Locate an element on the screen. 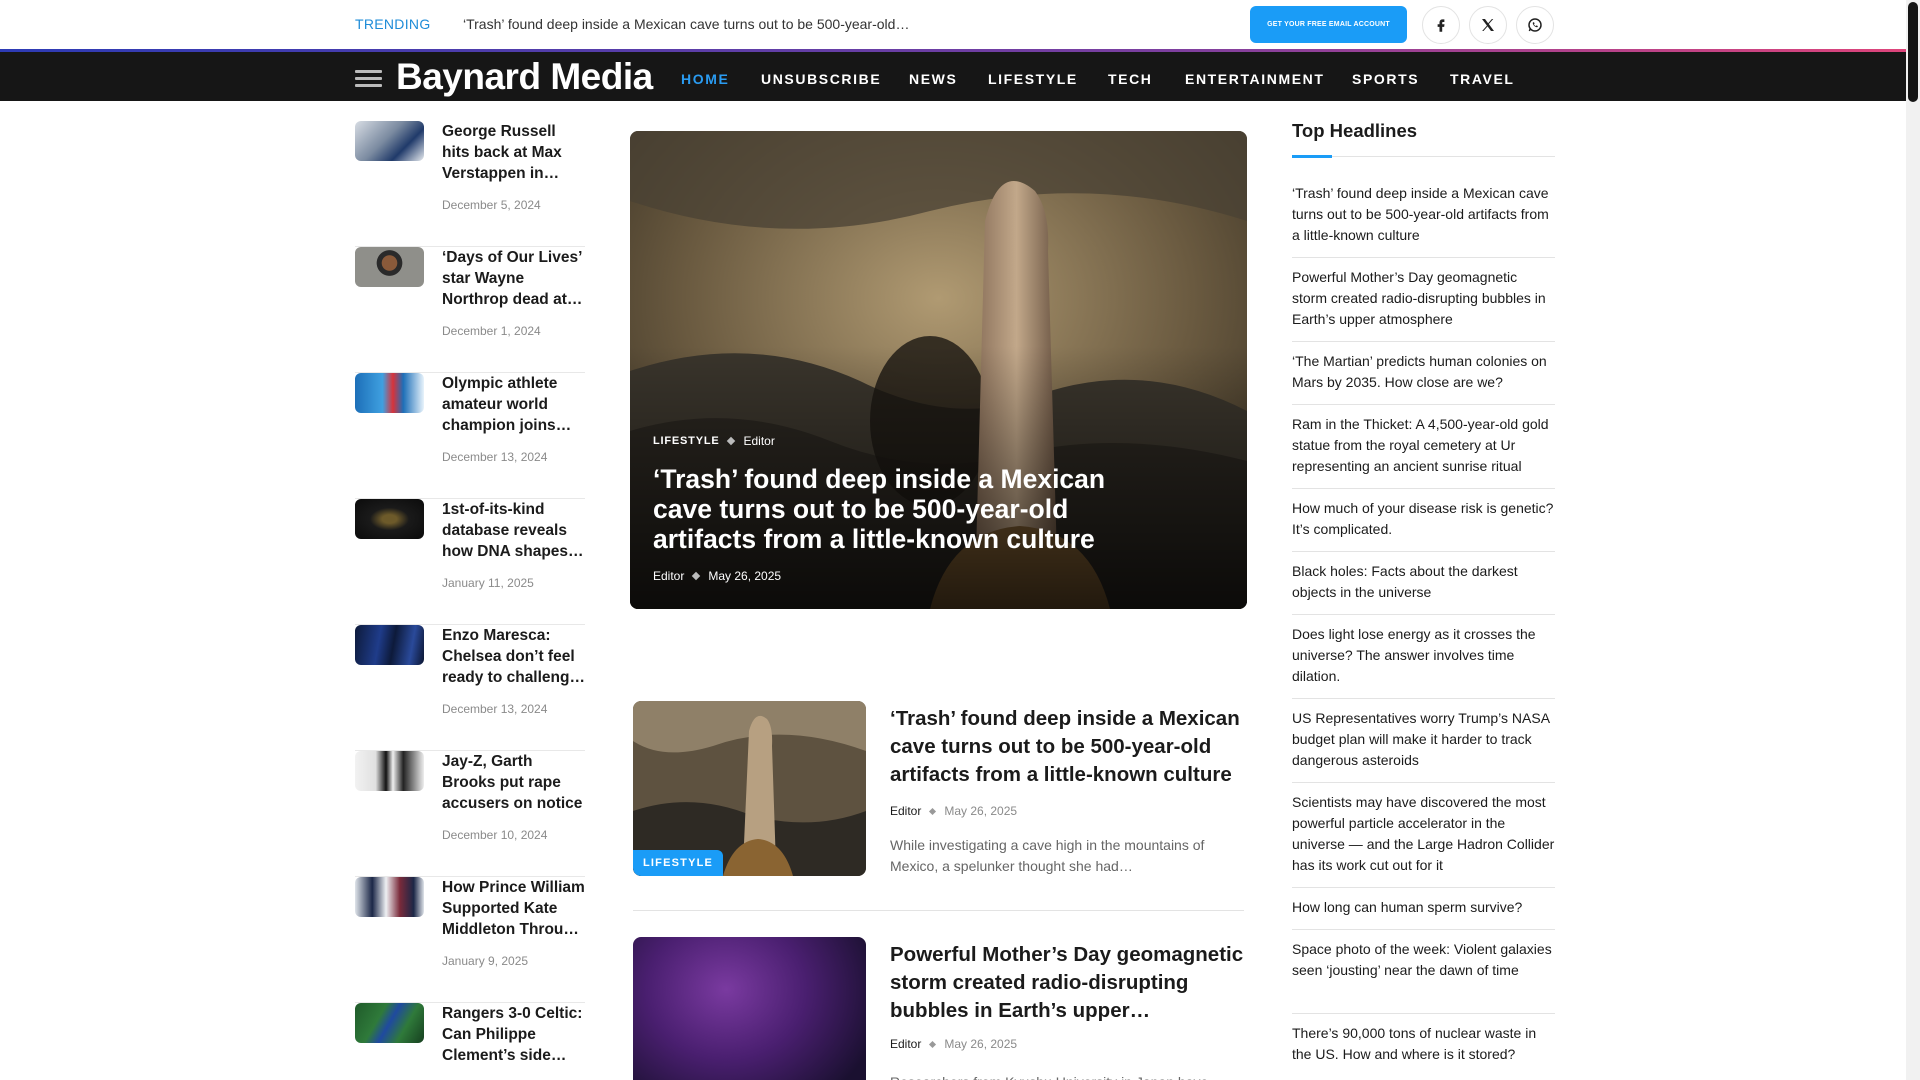 The width and height of the screenshot is (1920, 1080). sidebar-post-date: December 1, 2024 is located at coordinates (491, 331).